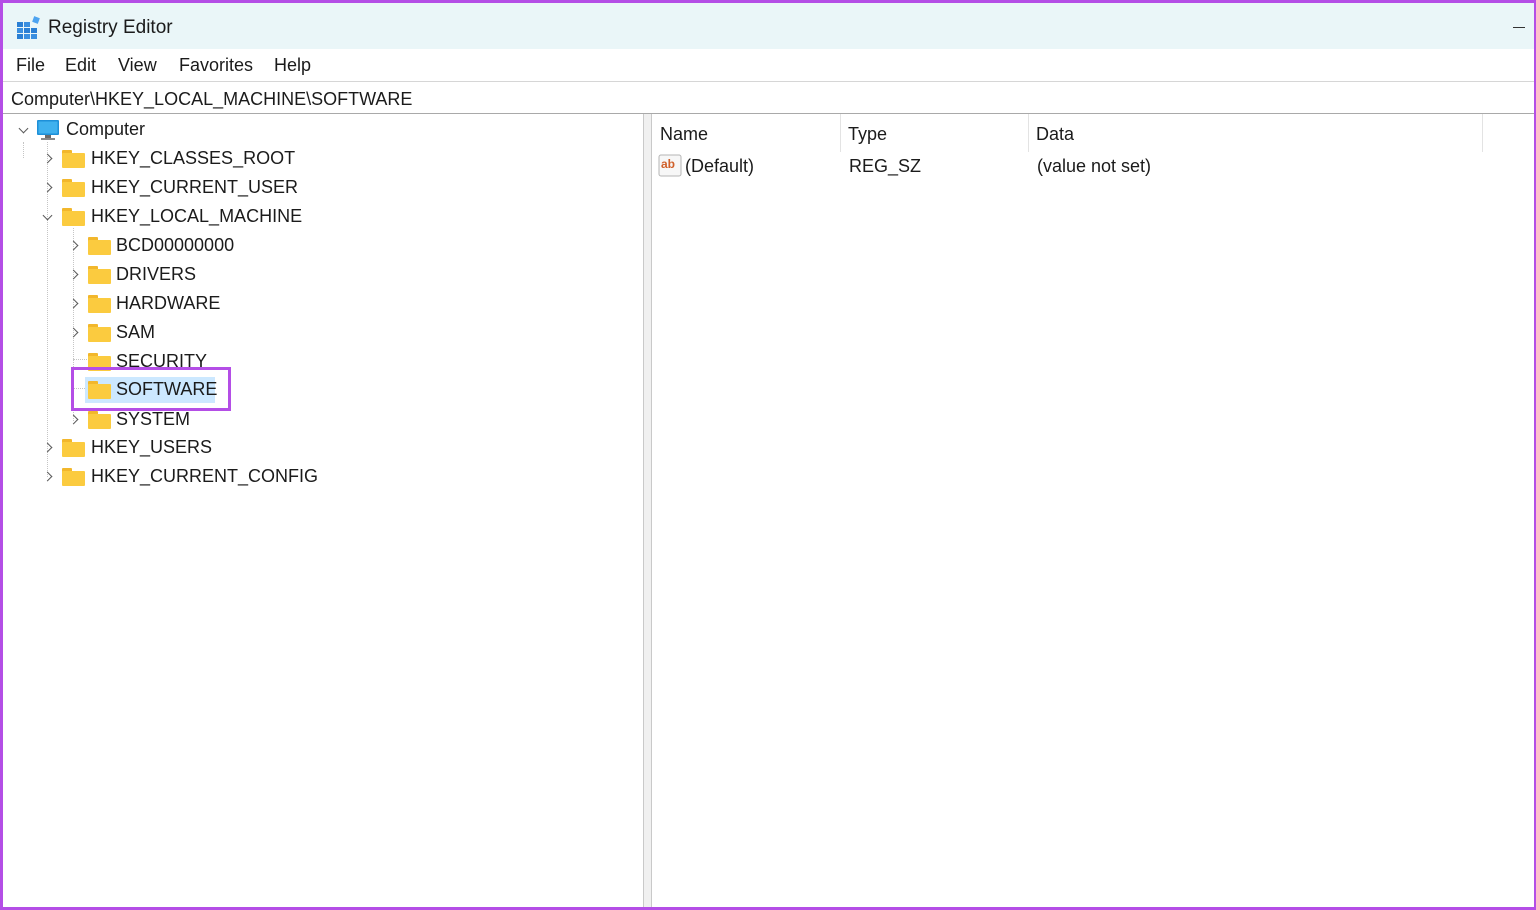 This screenshot has width=1536, height=910. I want to click on tree-node-hkey-classes-root: HKEY_CLASSES_ROOT, so click(173, 159).